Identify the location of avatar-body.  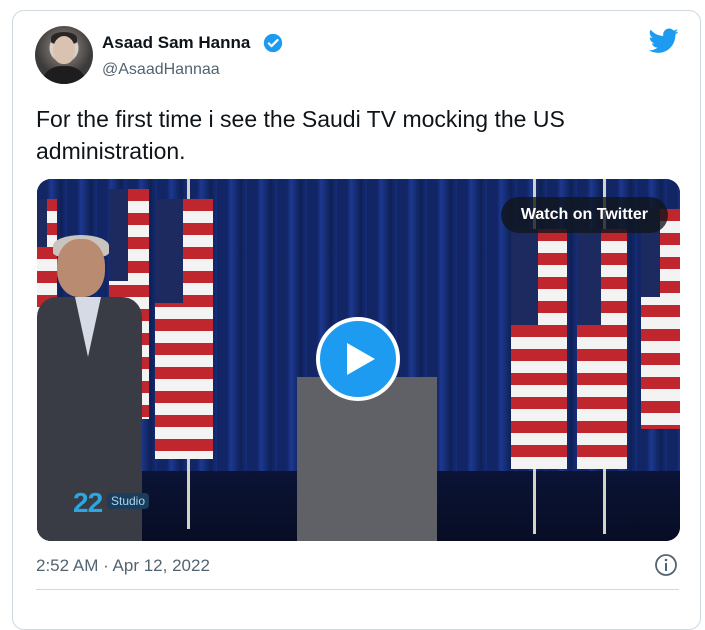
(64, 75).